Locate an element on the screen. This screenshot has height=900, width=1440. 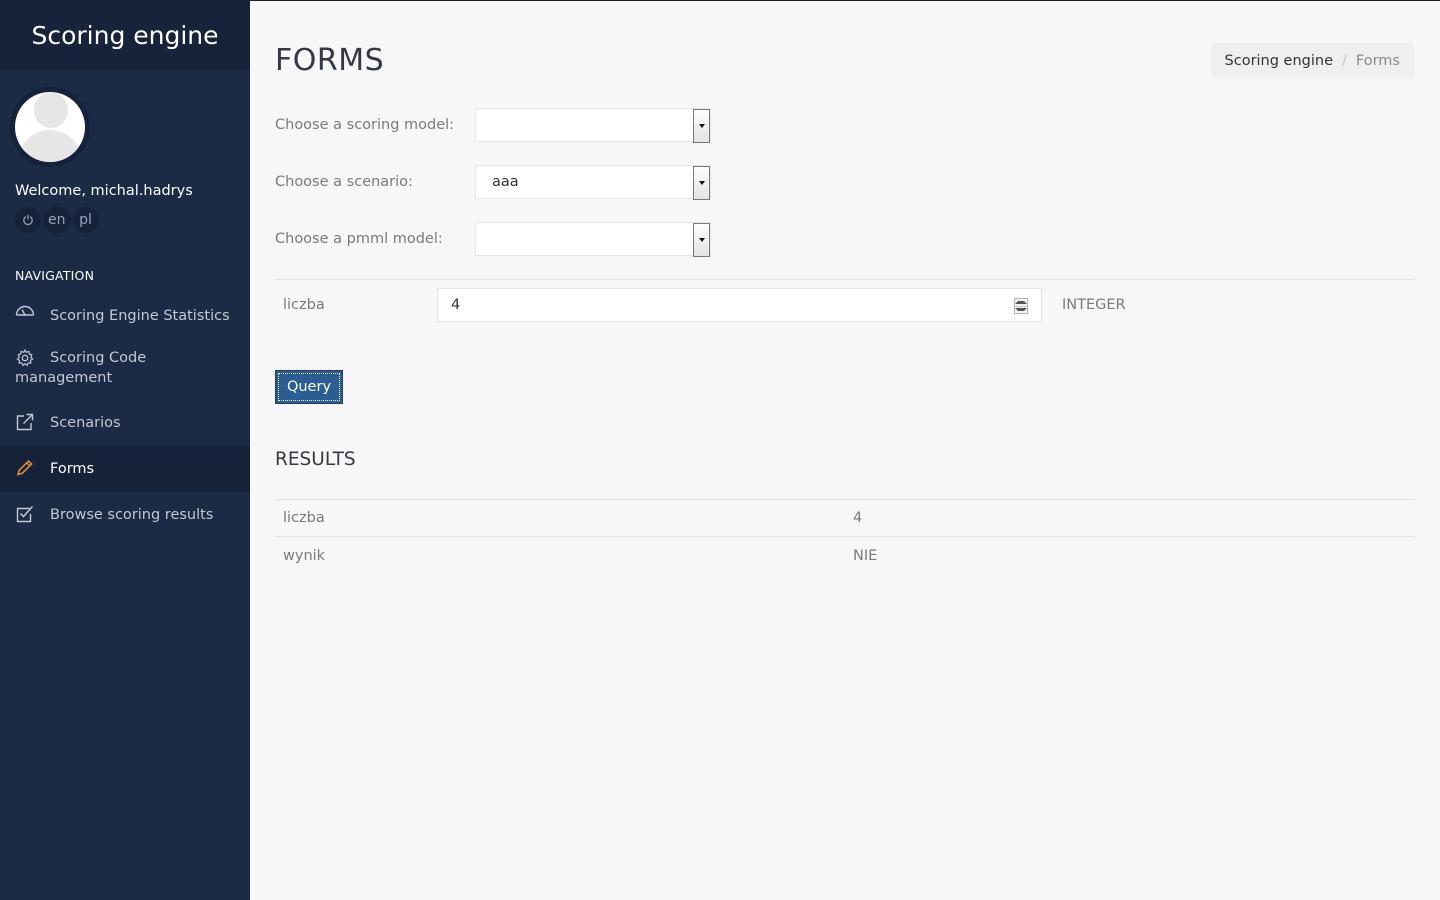
scenario-row: Choose a scenario: aaa is located at coordinates (493, 182).